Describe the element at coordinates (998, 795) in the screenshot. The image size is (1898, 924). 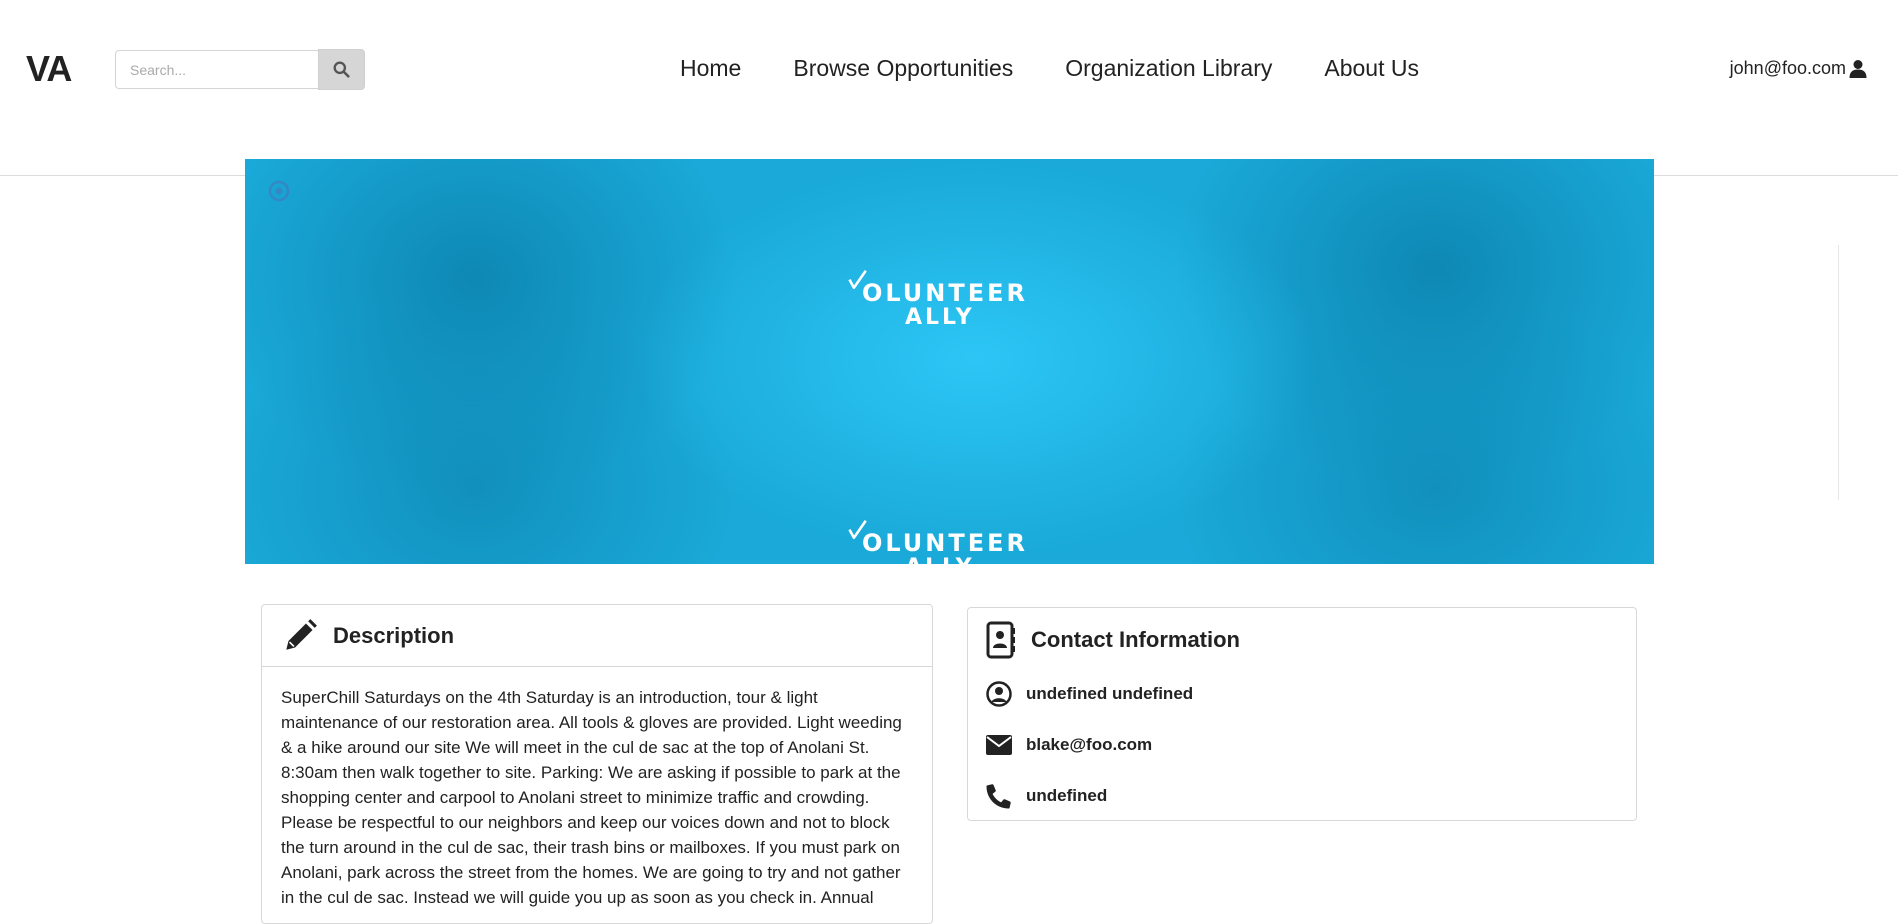
I see `phone-icon` at that location.